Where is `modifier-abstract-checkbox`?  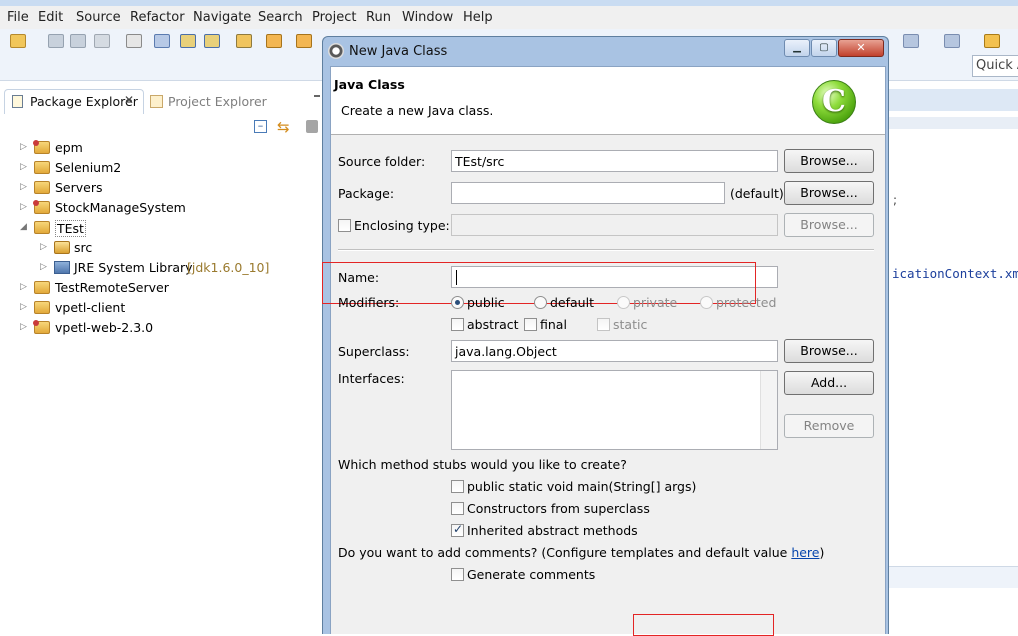 modifier-abstract-checkbox is located at coordinates (457, 324).